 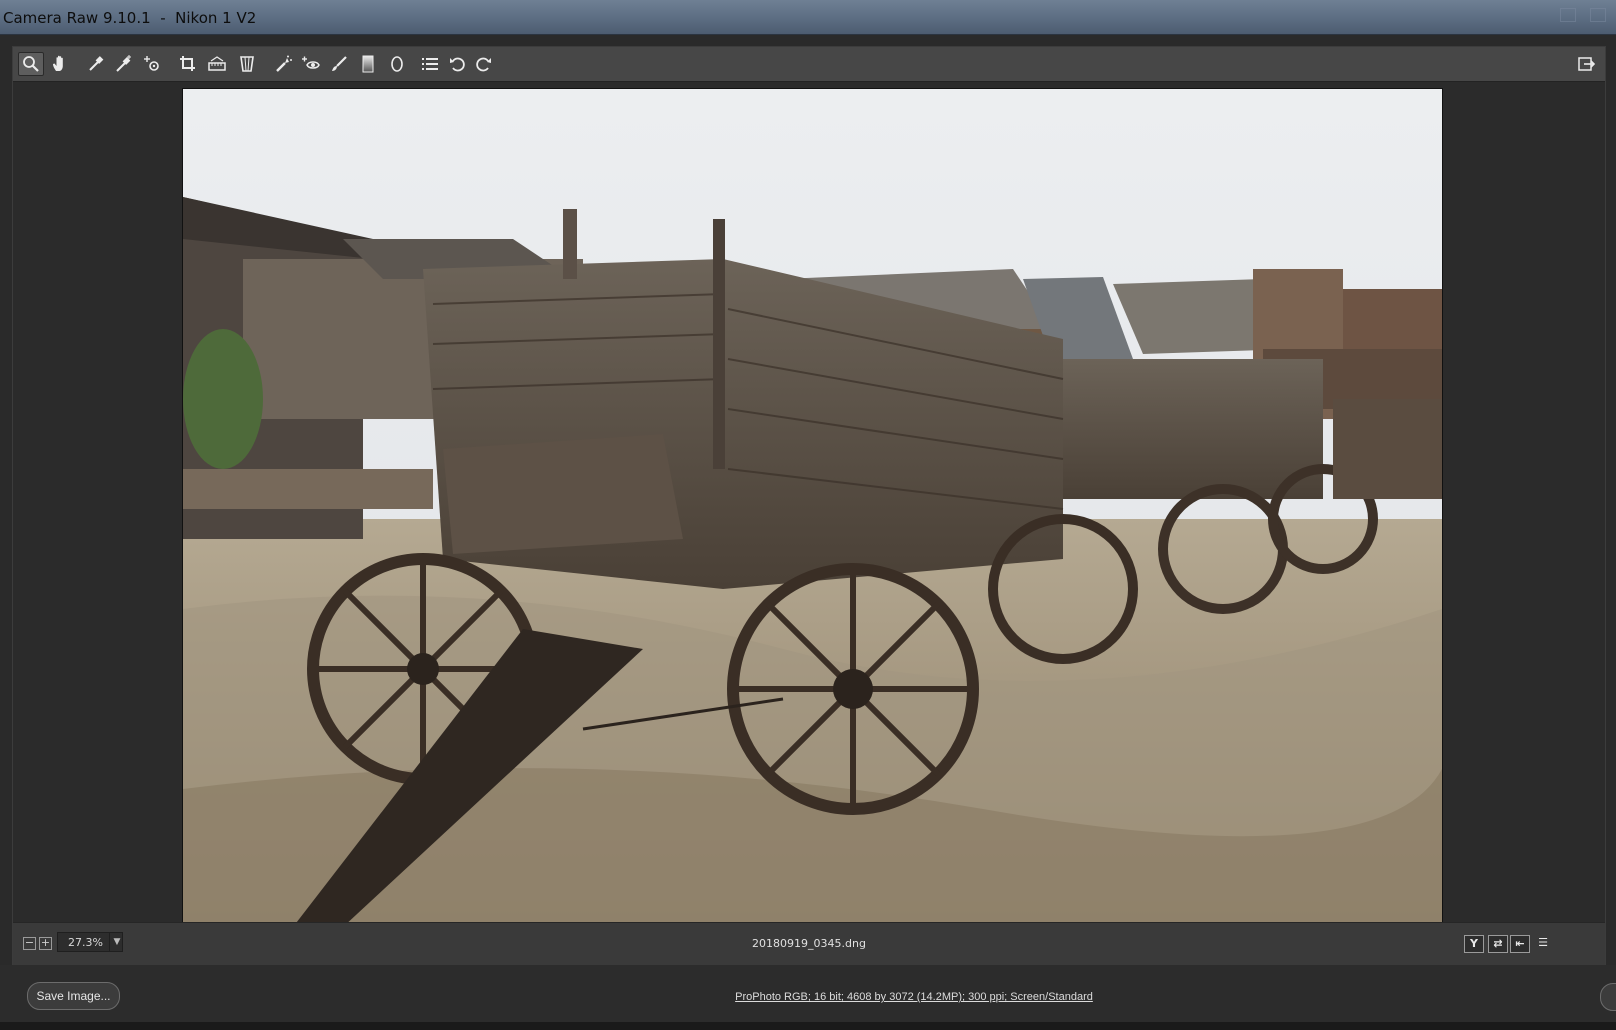 I want to click on swap-settings-button: ⇄, so click(x=1498, y=944).